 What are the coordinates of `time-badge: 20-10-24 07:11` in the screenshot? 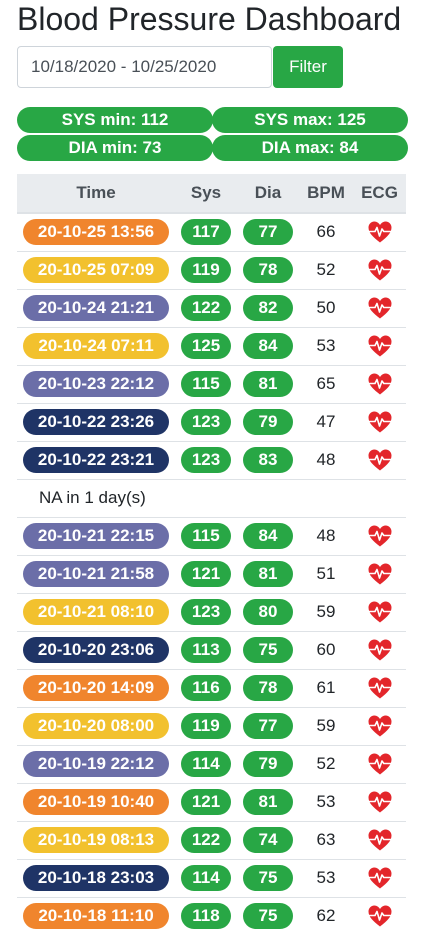 It's located at (96, 346).